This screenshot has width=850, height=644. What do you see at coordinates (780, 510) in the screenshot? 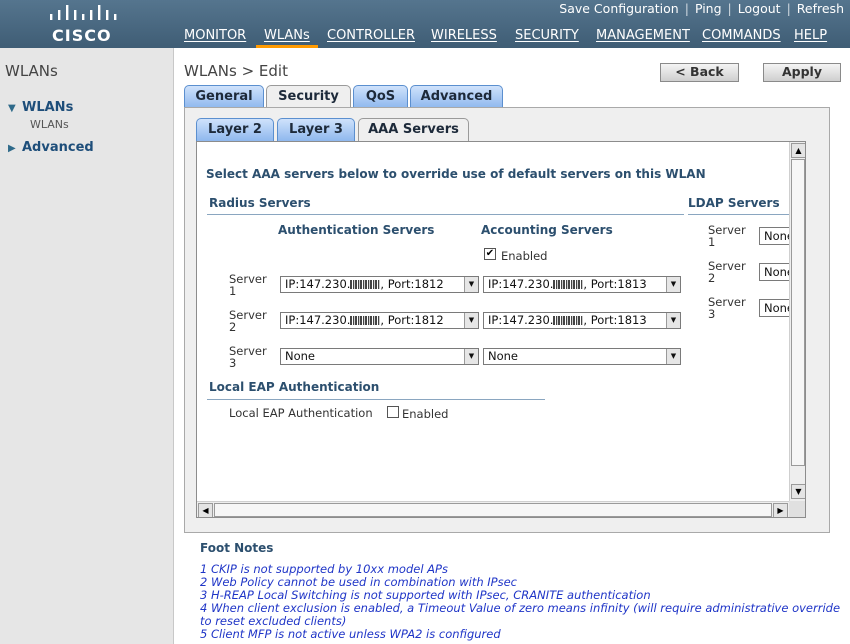
I see `scroll-right-arrow-icon: ▶` at bounding box center [780, 510].